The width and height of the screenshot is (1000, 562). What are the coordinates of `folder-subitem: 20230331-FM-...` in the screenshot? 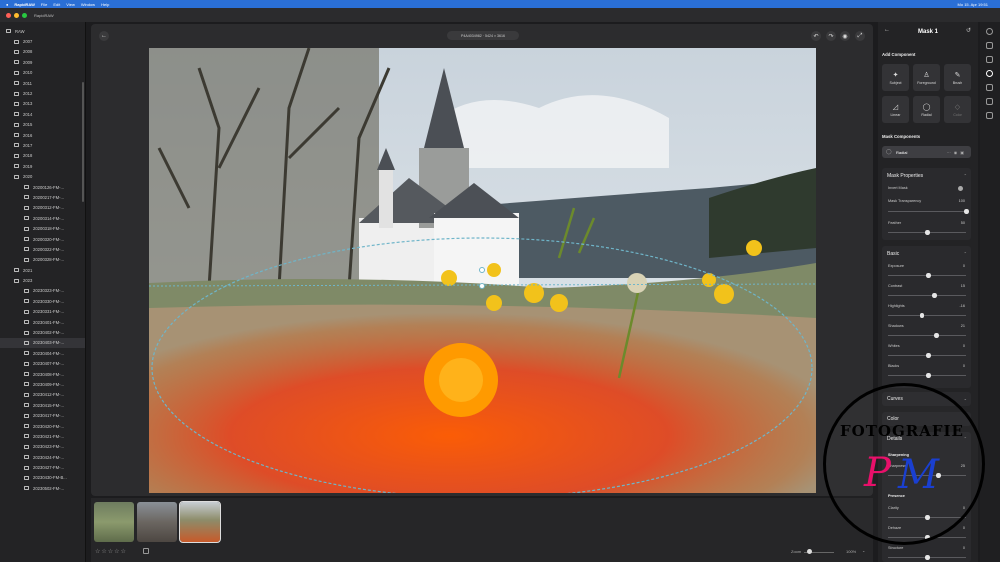 It's located at (42, 312).